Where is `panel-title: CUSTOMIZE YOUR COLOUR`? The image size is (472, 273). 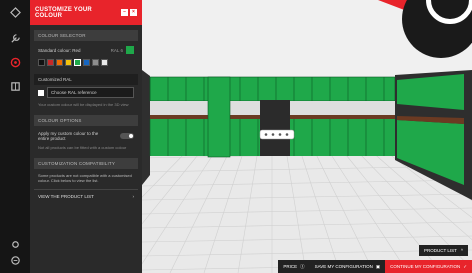
panel-title: CUSTOMIZE YOUR COLOUR is located at coordinates (63, 12).